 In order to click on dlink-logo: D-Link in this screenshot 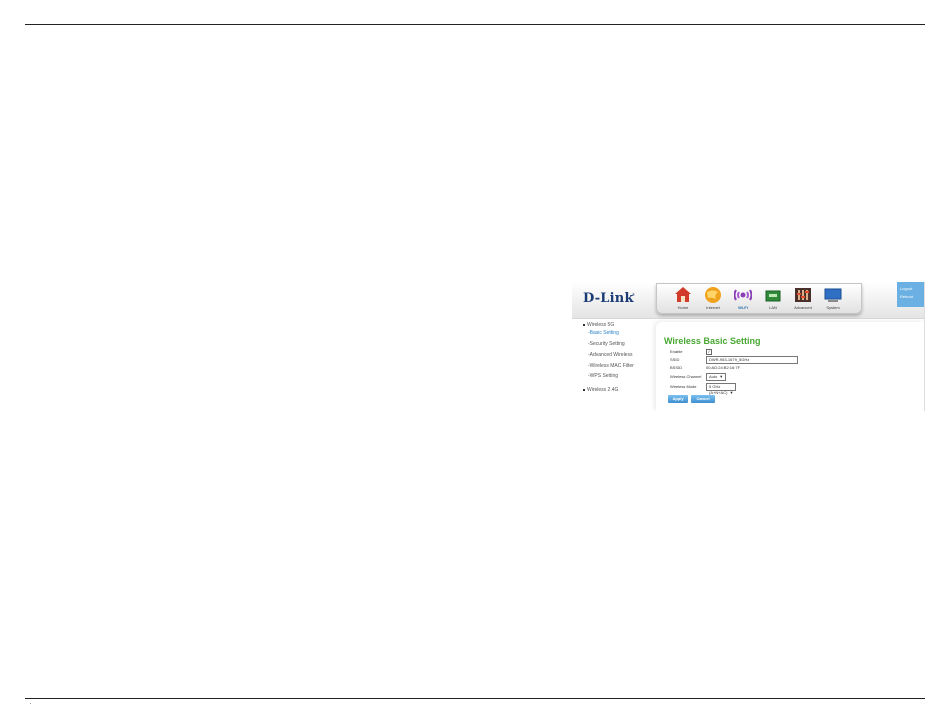, I will do `click(608, 298)`.